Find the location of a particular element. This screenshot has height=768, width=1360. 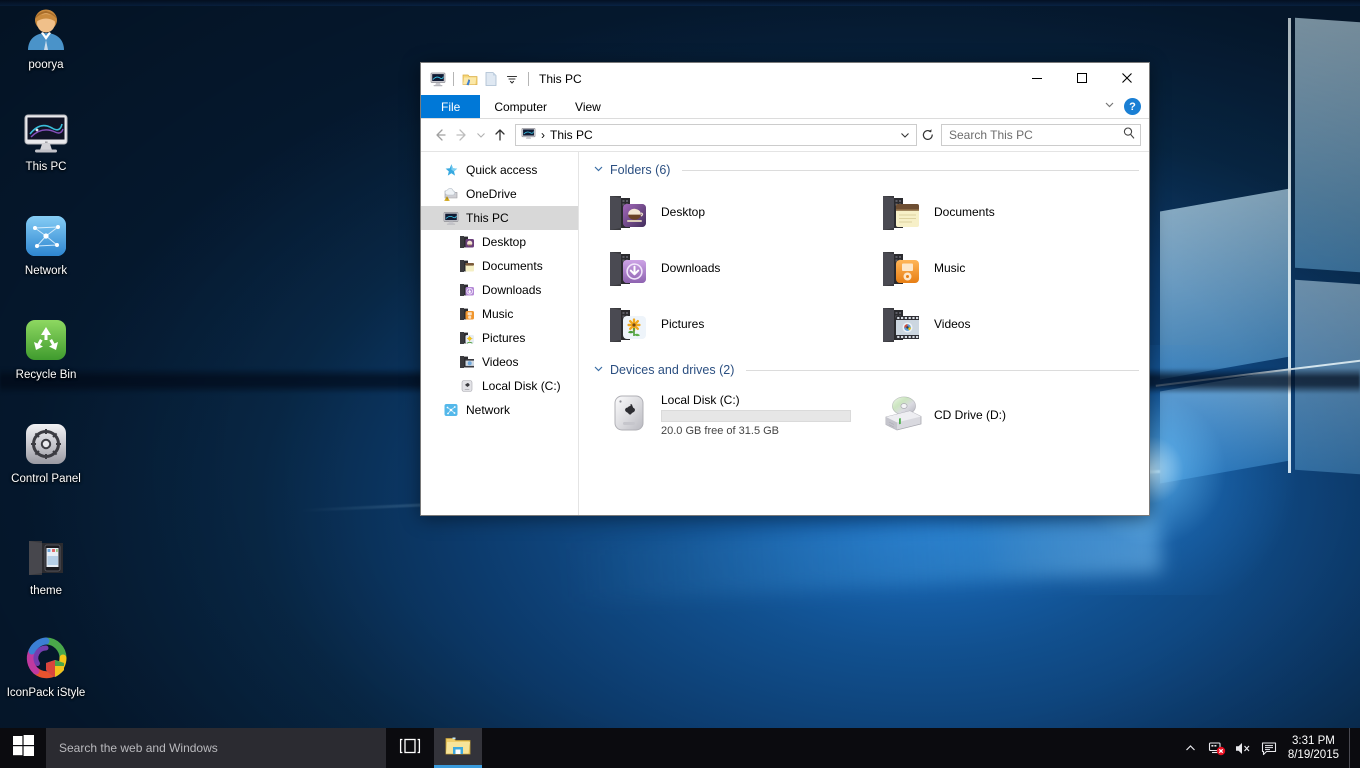

sidebar-item-downloads: Downloads is located at coordinates (499, 290).